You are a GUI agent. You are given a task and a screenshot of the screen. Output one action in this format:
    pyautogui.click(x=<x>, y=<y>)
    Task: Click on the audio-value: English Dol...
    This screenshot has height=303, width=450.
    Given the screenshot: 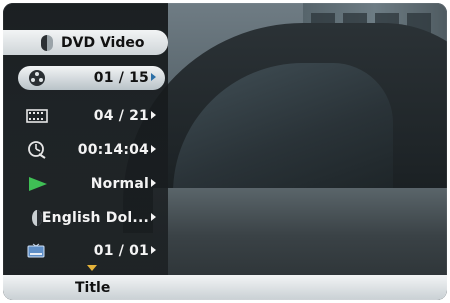 What is the action you would take?
    pyautogui.click(x=99, y=218)
    